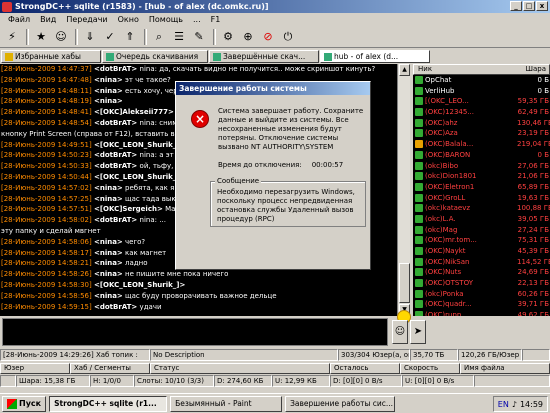  I want to click on user-row: (okc)Ponka 60,26 ГБ, so click(481, 294).